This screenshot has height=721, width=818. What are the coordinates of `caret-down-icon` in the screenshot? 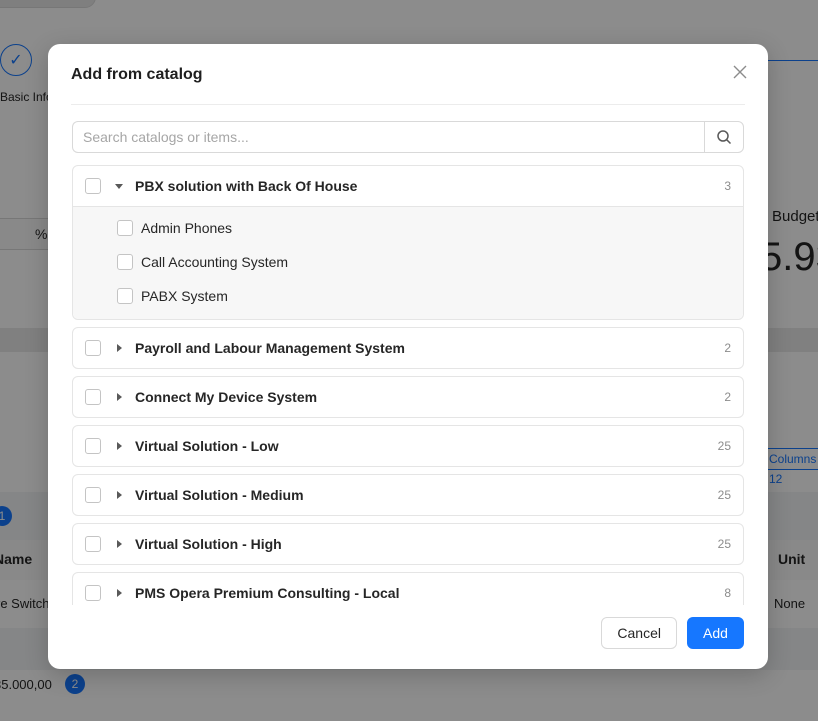 It's located at (119, 186).